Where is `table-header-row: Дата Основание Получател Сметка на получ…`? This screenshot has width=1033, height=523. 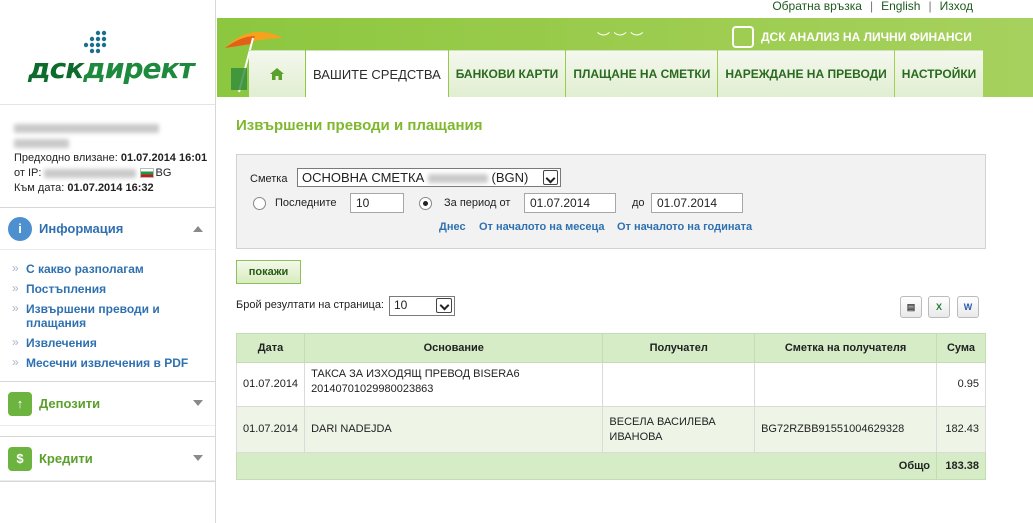 table-header-row: Дата Основание Получател Сметка на получ… is located at coordinates (611, 348).